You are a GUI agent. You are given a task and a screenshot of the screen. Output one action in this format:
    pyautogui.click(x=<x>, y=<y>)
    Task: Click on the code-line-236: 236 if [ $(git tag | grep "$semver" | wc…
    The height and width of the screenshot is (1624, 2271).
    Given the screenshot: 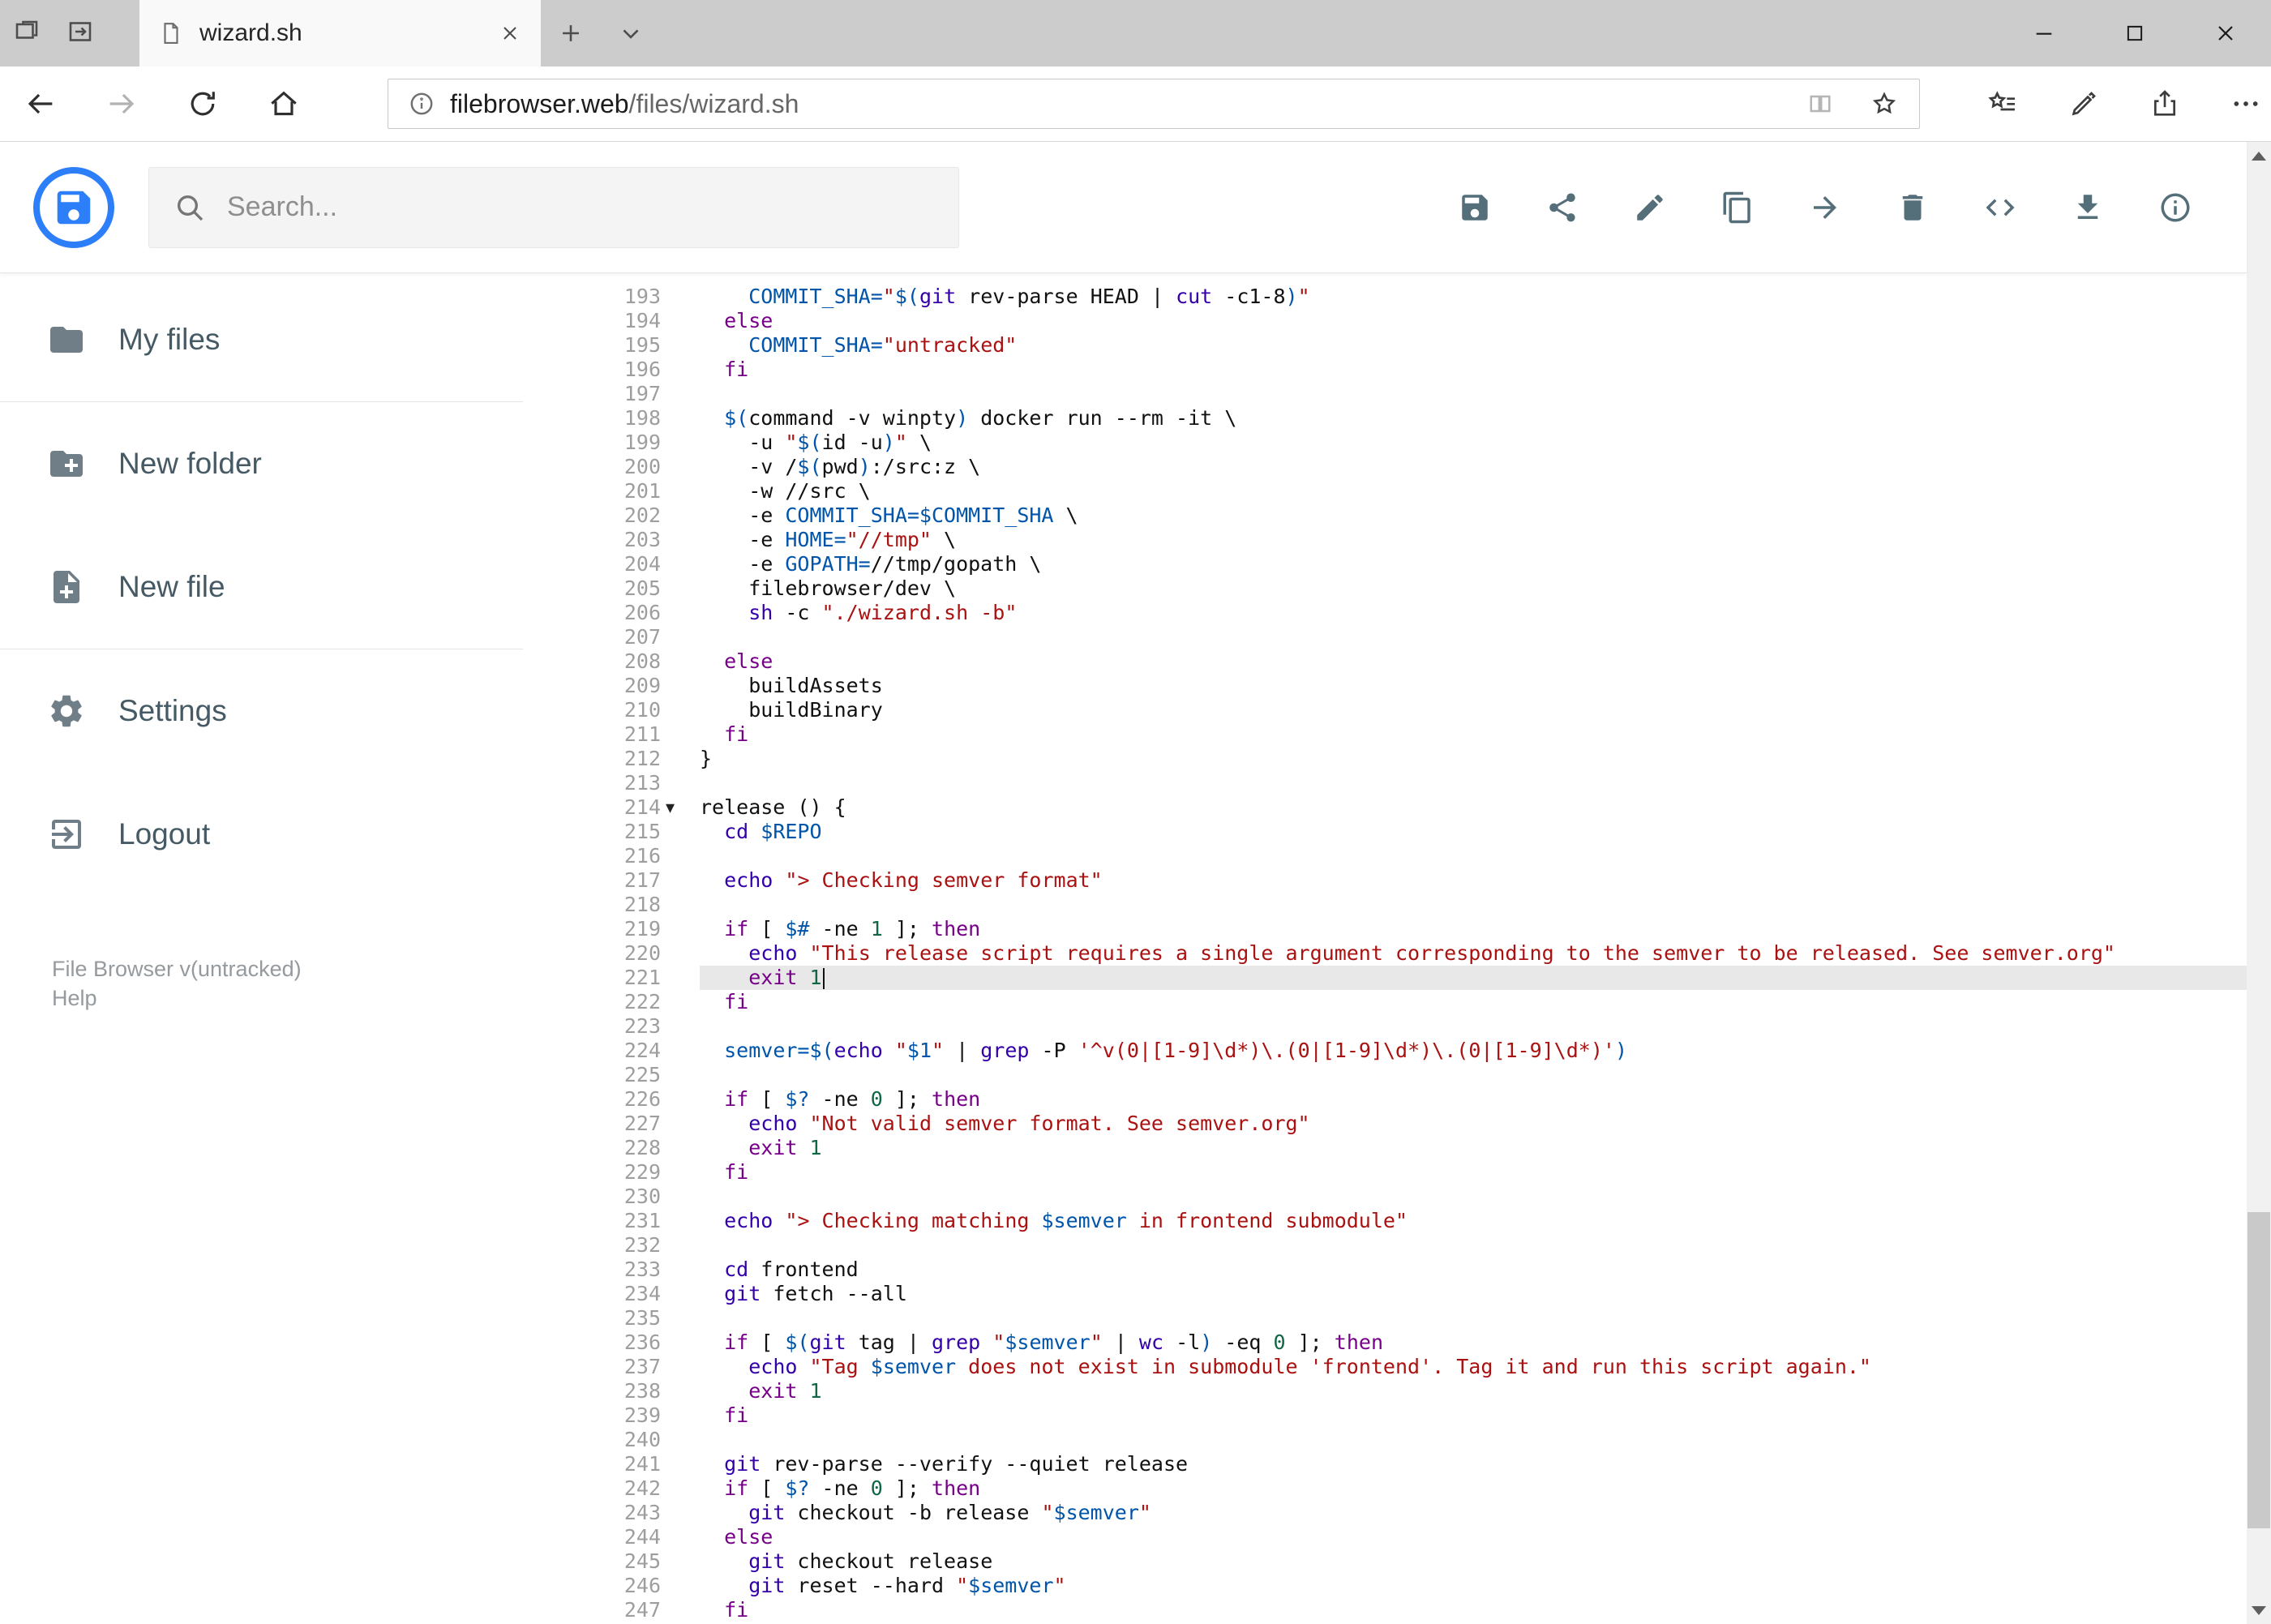 What is the action you would take?
    pyautogui.click(x=1385, y=1343)
    